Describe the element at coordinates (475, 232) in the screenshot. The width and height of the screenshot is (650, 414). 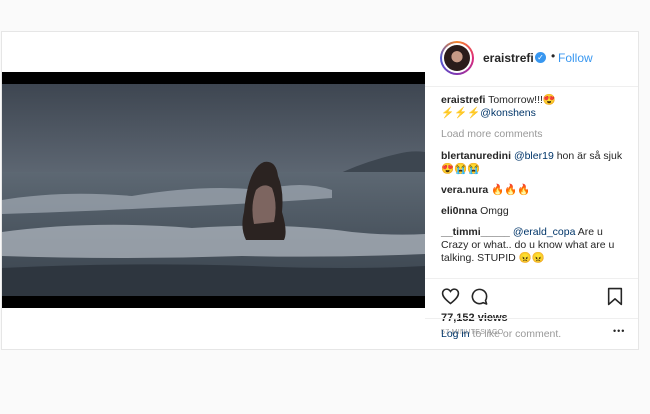
I see `comment-username: __timmi_____` at that location.